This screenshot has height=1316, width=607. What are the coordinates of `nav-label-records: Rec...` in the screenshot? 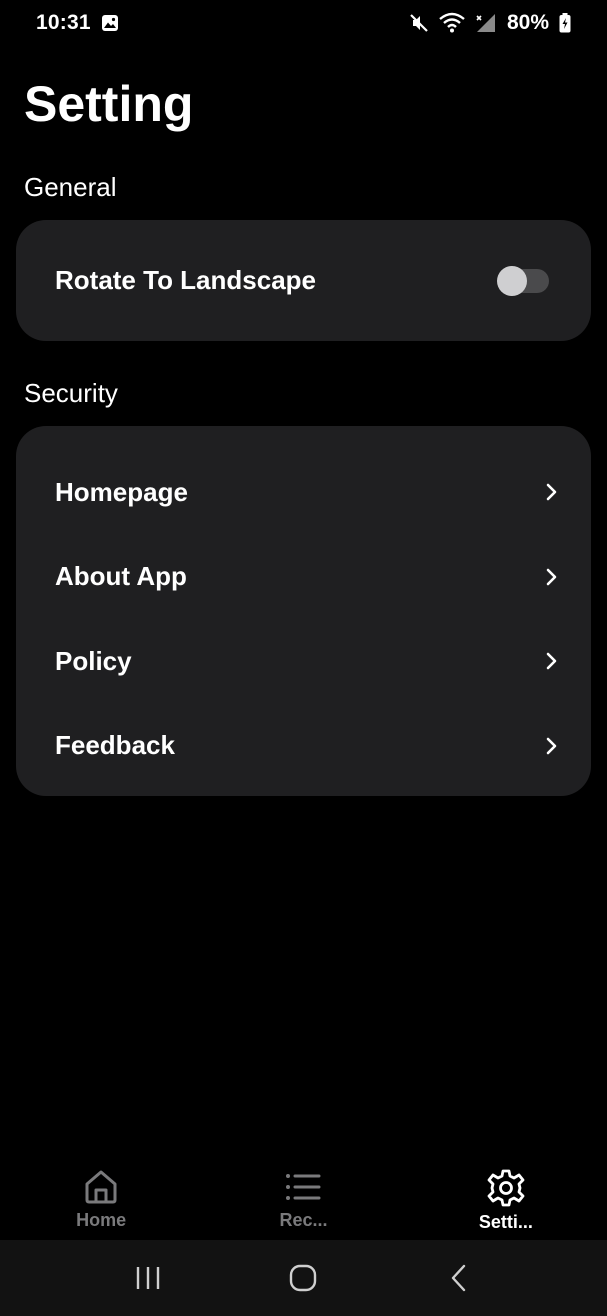 It's located at (303, 1220).